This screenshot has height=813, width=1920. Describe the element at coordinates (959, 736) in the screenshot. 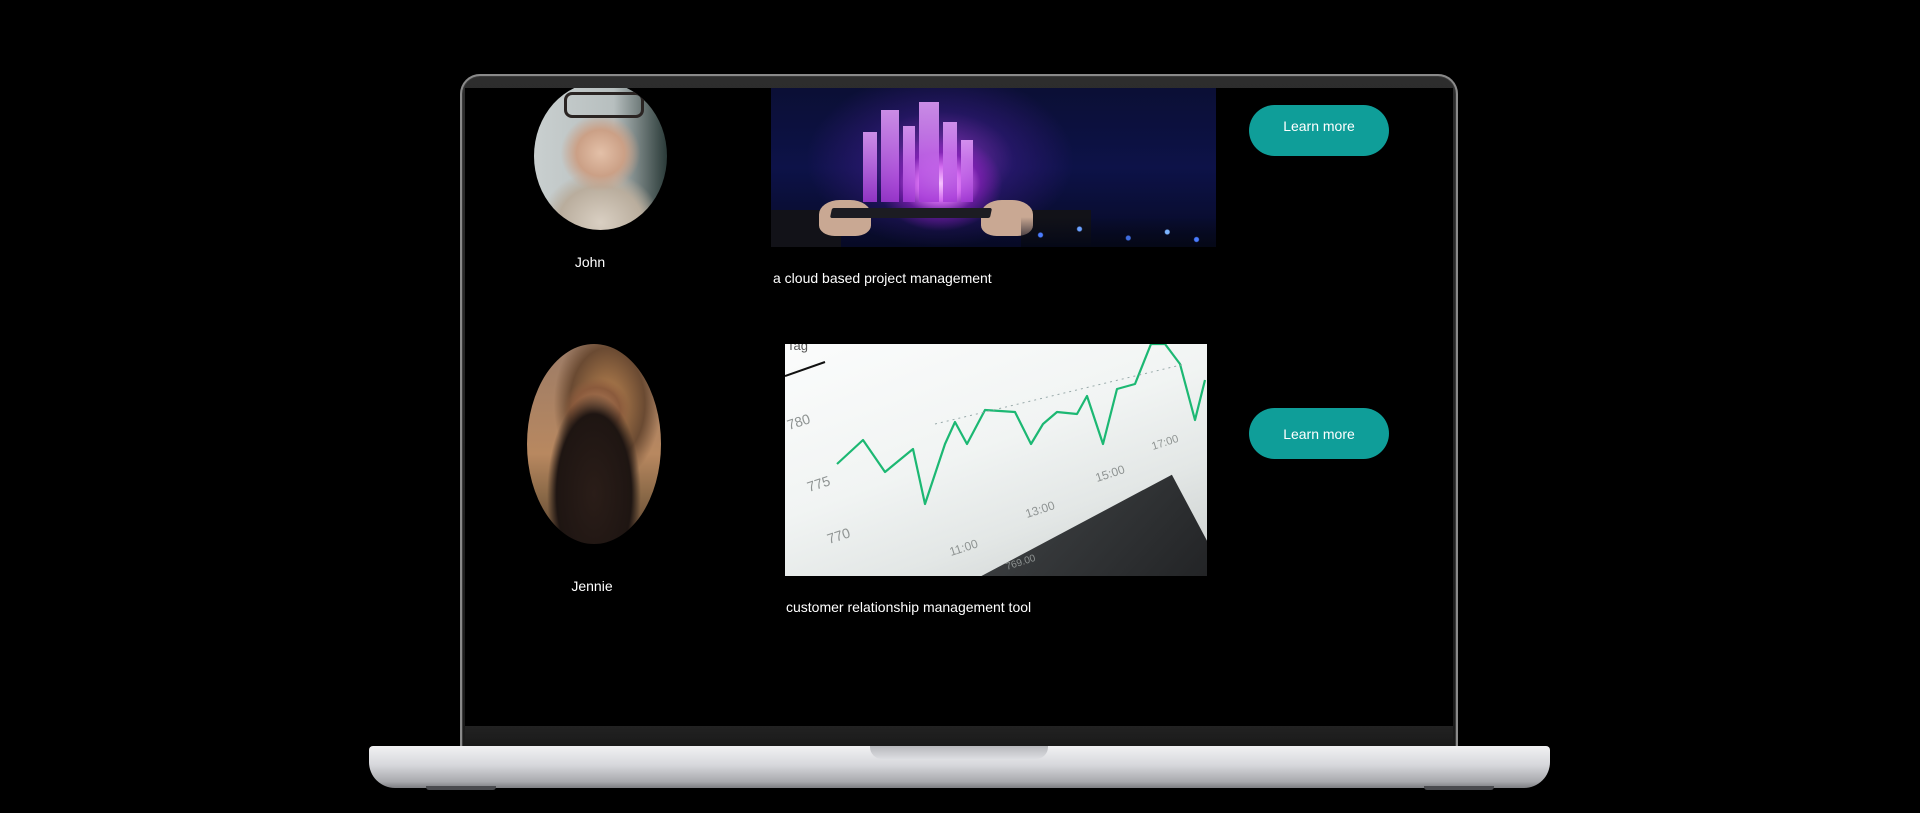

I see `screen-bottom-bezel` at that location.